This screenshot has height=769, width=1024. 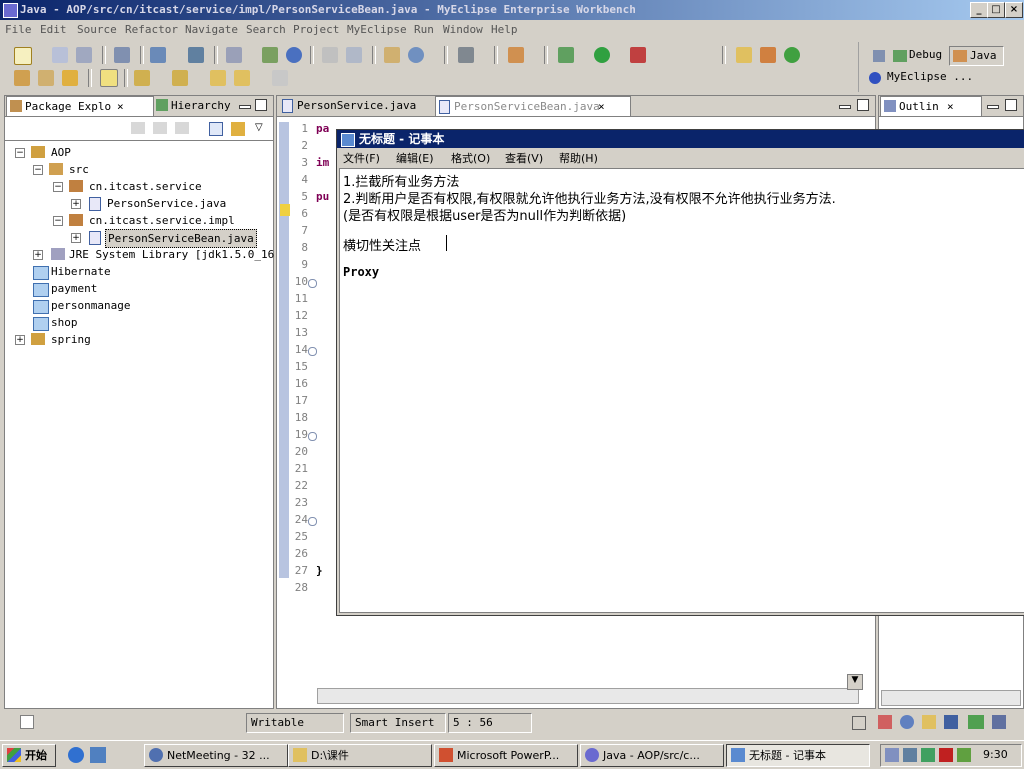 I want to click on menu-window: Window, so click(x=463, y=29).